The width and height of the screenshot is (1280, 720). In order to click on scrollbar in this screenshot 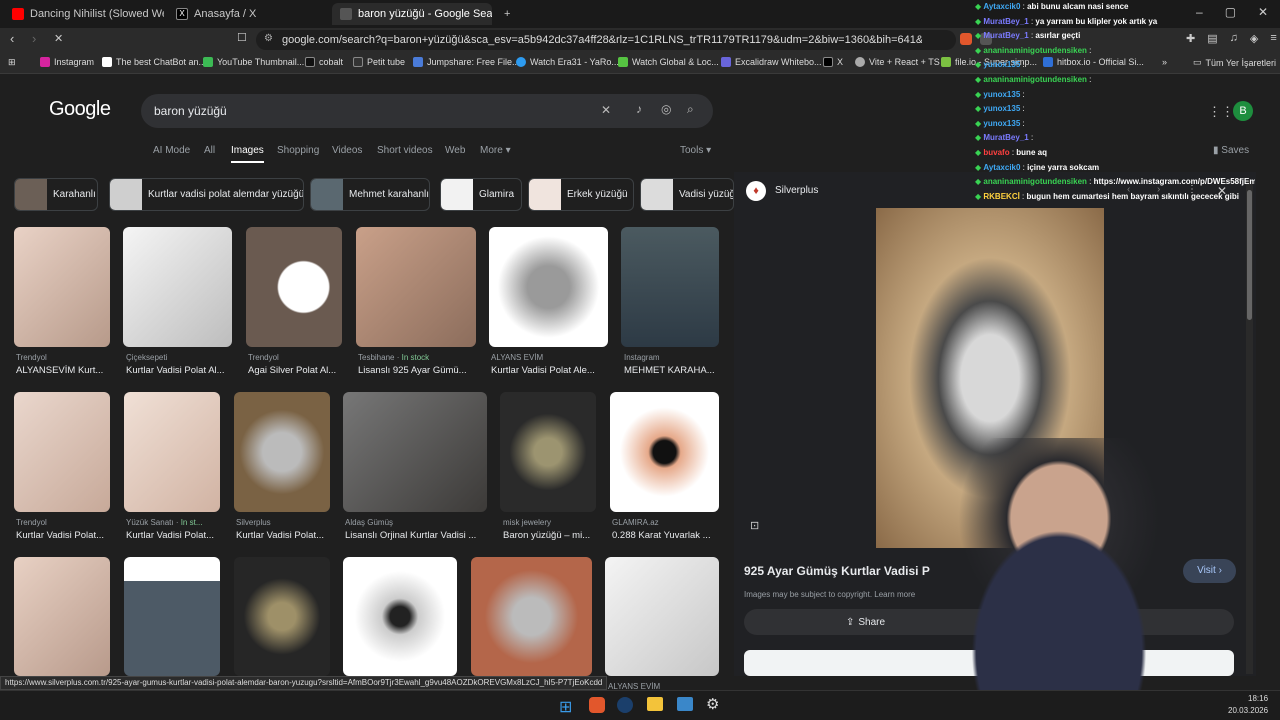, I will do `click(1249, 427)`.